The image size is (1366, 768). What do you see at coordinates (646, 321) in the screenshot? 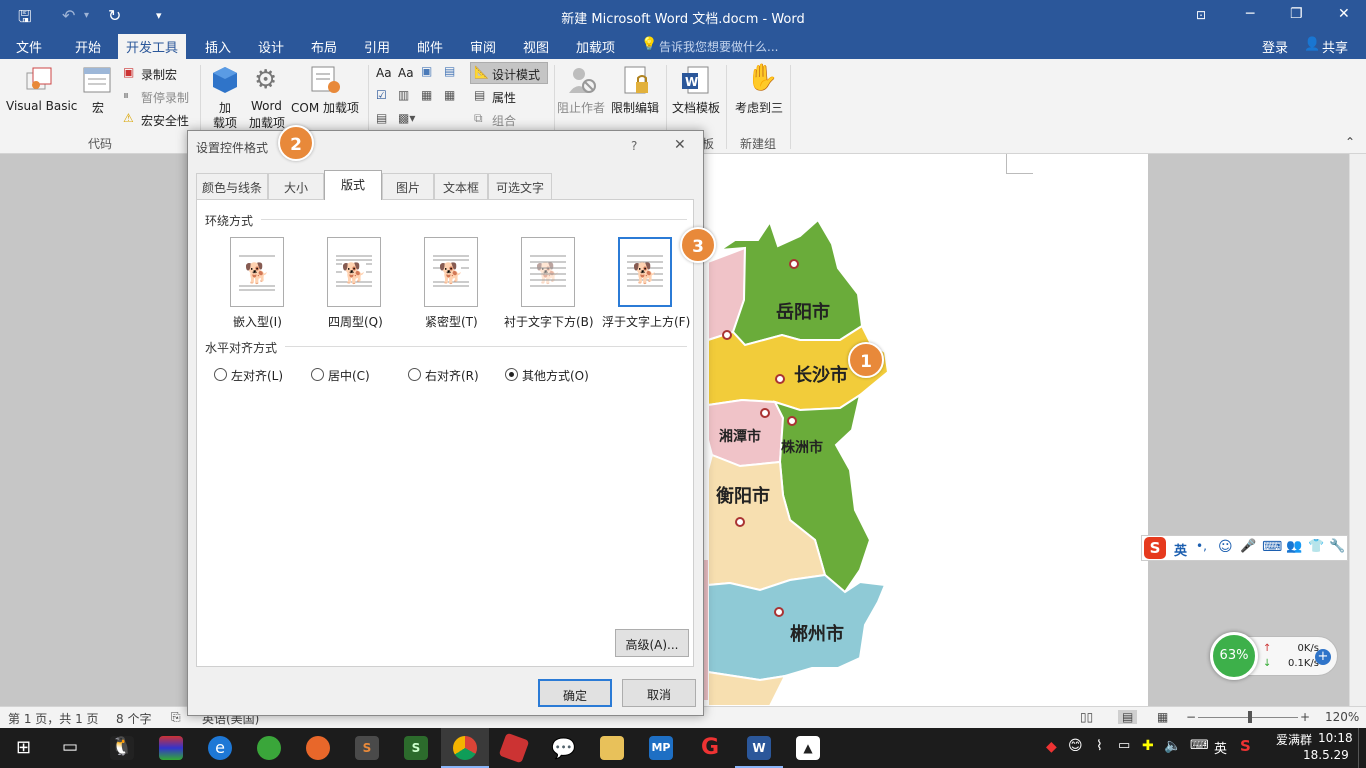
I see `wrap-in-front-label: 浮于文字上方(F)` at bounding box center [646, 321].